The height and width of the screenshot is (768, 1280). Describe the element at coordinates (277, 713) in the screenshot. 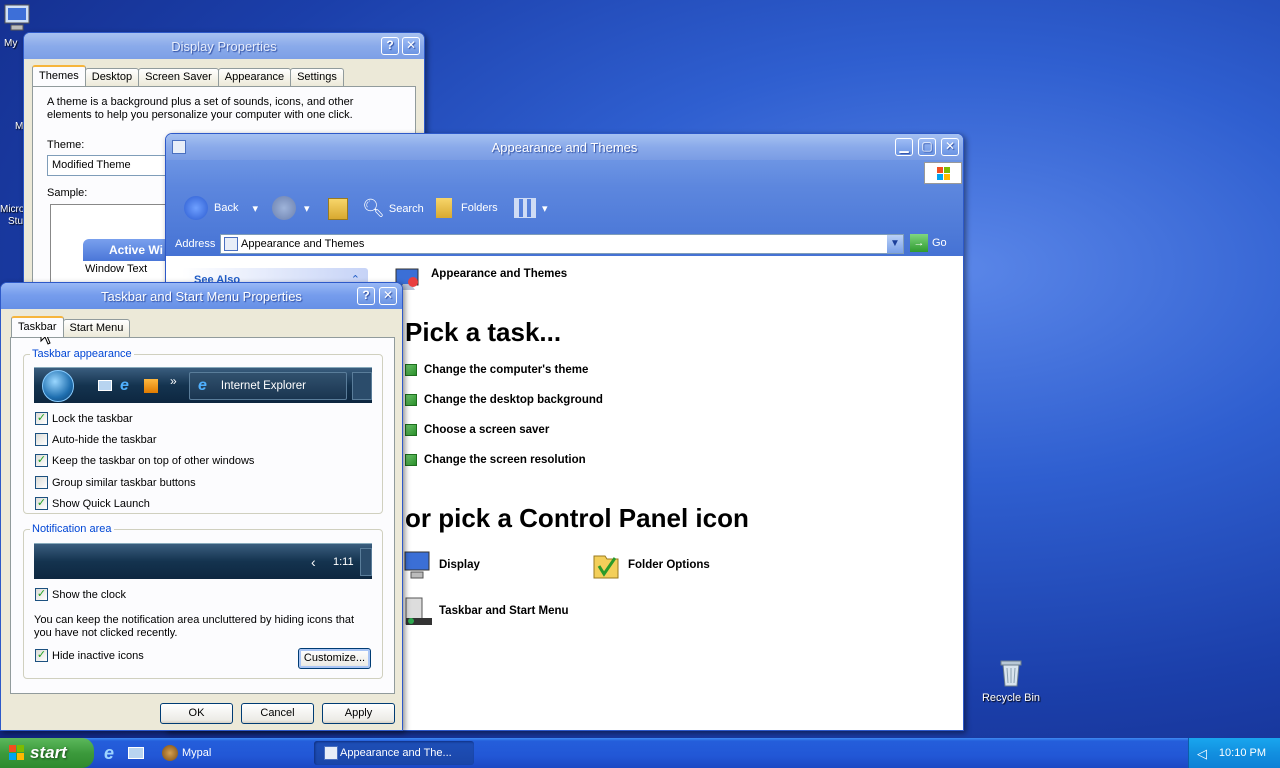

I see `cancel-button: Cancel` at that location.